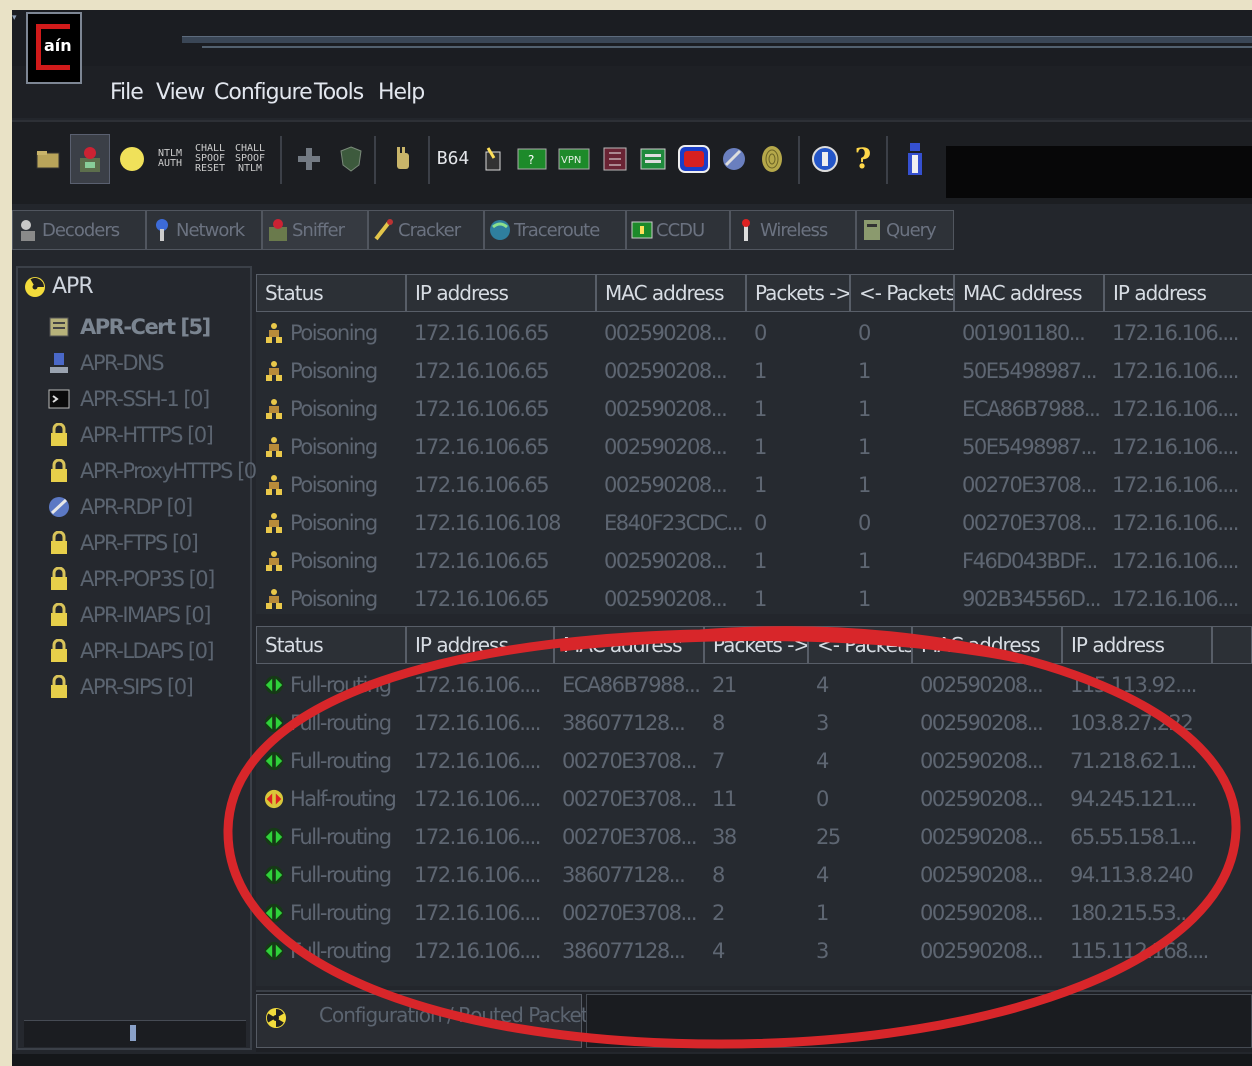  Describe the element at coordinates (250, 159) in the screenshot. I see `chall-spoof-ntlm-icon: CHALL SPOOF NTLM` at that location.